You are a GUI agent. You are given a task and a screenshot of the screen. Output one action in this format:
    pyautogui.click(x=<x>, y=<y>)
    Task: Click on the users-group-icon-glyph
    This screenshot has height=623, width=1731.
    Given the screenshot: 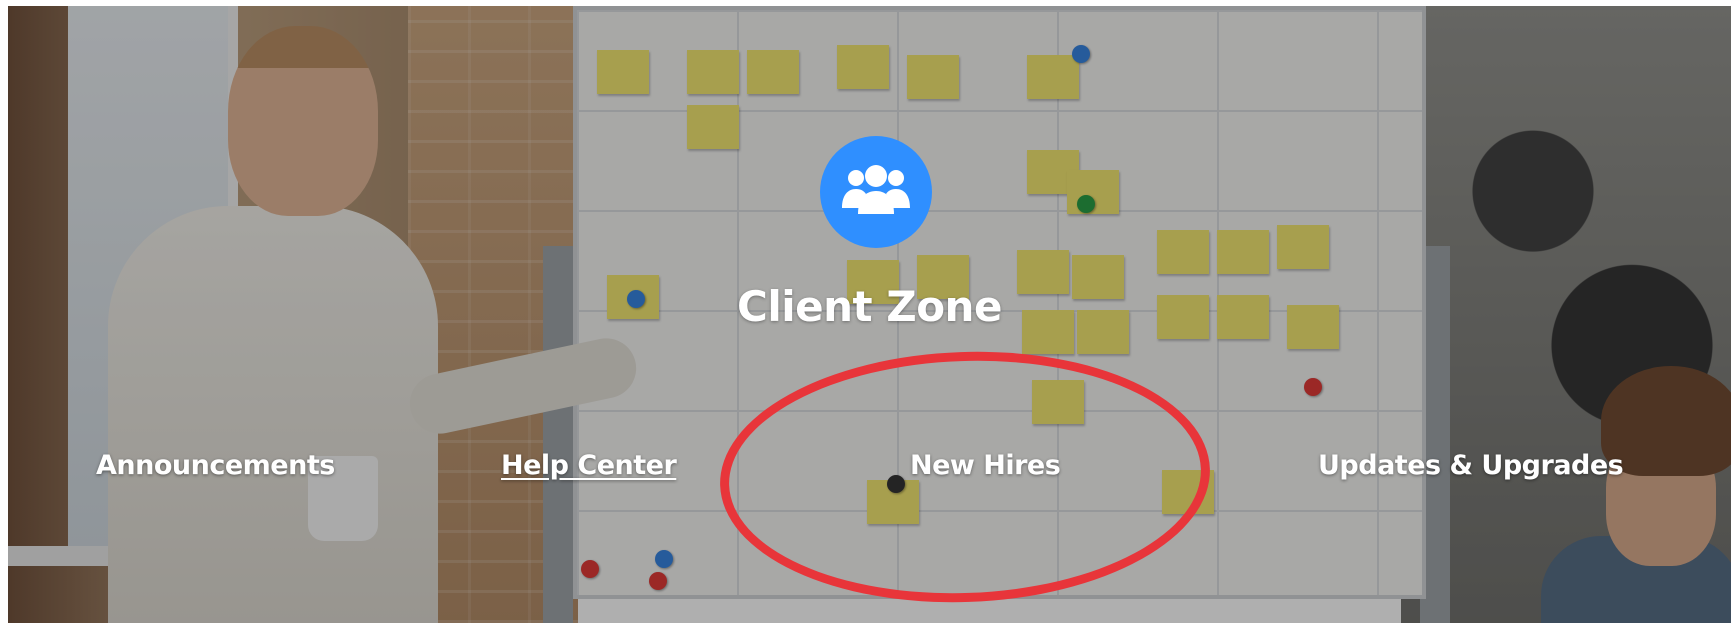 What is the action you would take?
    pyautogui.click(x=876, y=189)
    